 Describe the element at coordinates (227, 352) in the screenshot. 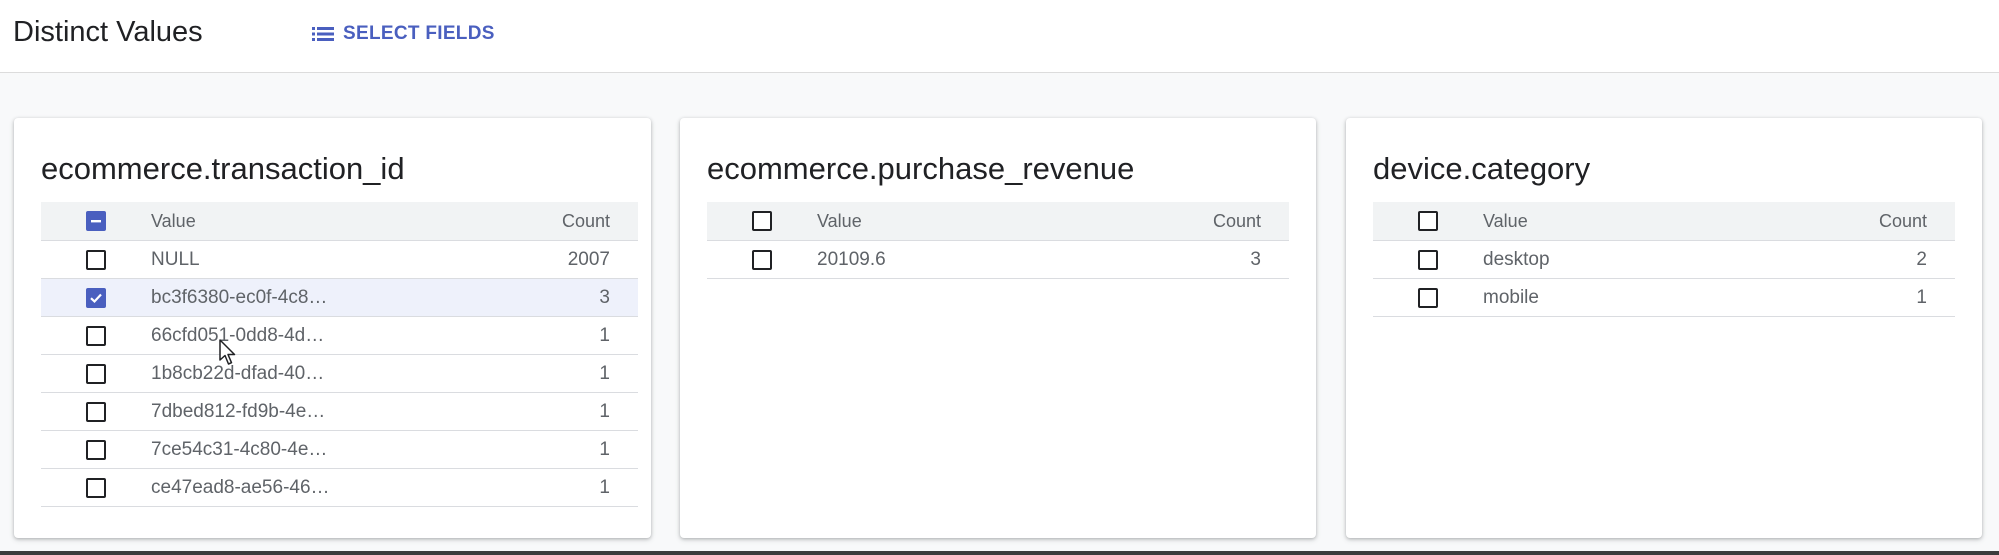

I see `mouse-pointer-icon` at that location.